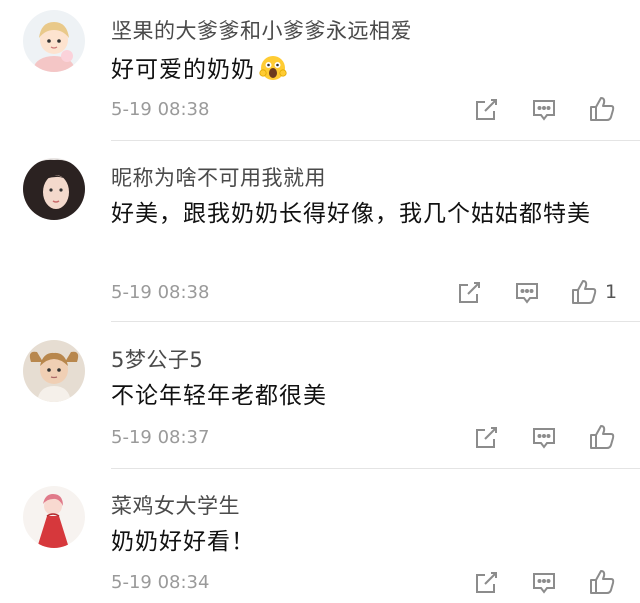  What do you see at coordinates (157, 359) in the screenshot?
I see `username: 5梦公子5` at bounding box center [157, 359].